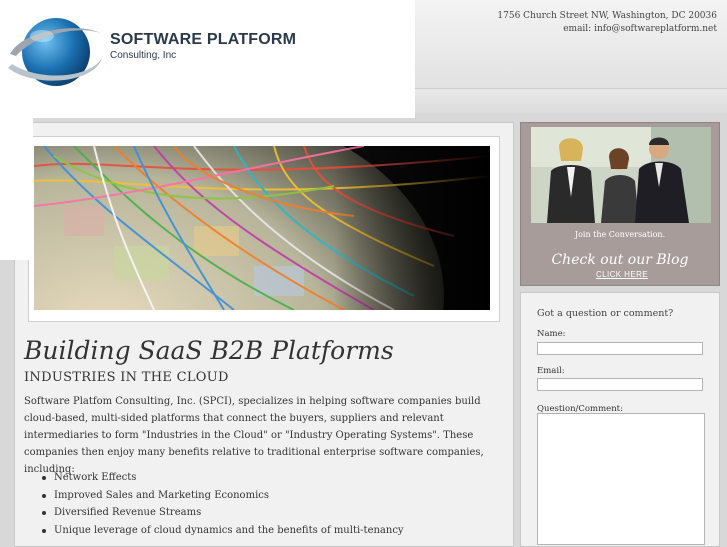 This screenshot has width=727, height=547. I want to click on email-text: email: info@softwareplatform.net, so click(607, 29).